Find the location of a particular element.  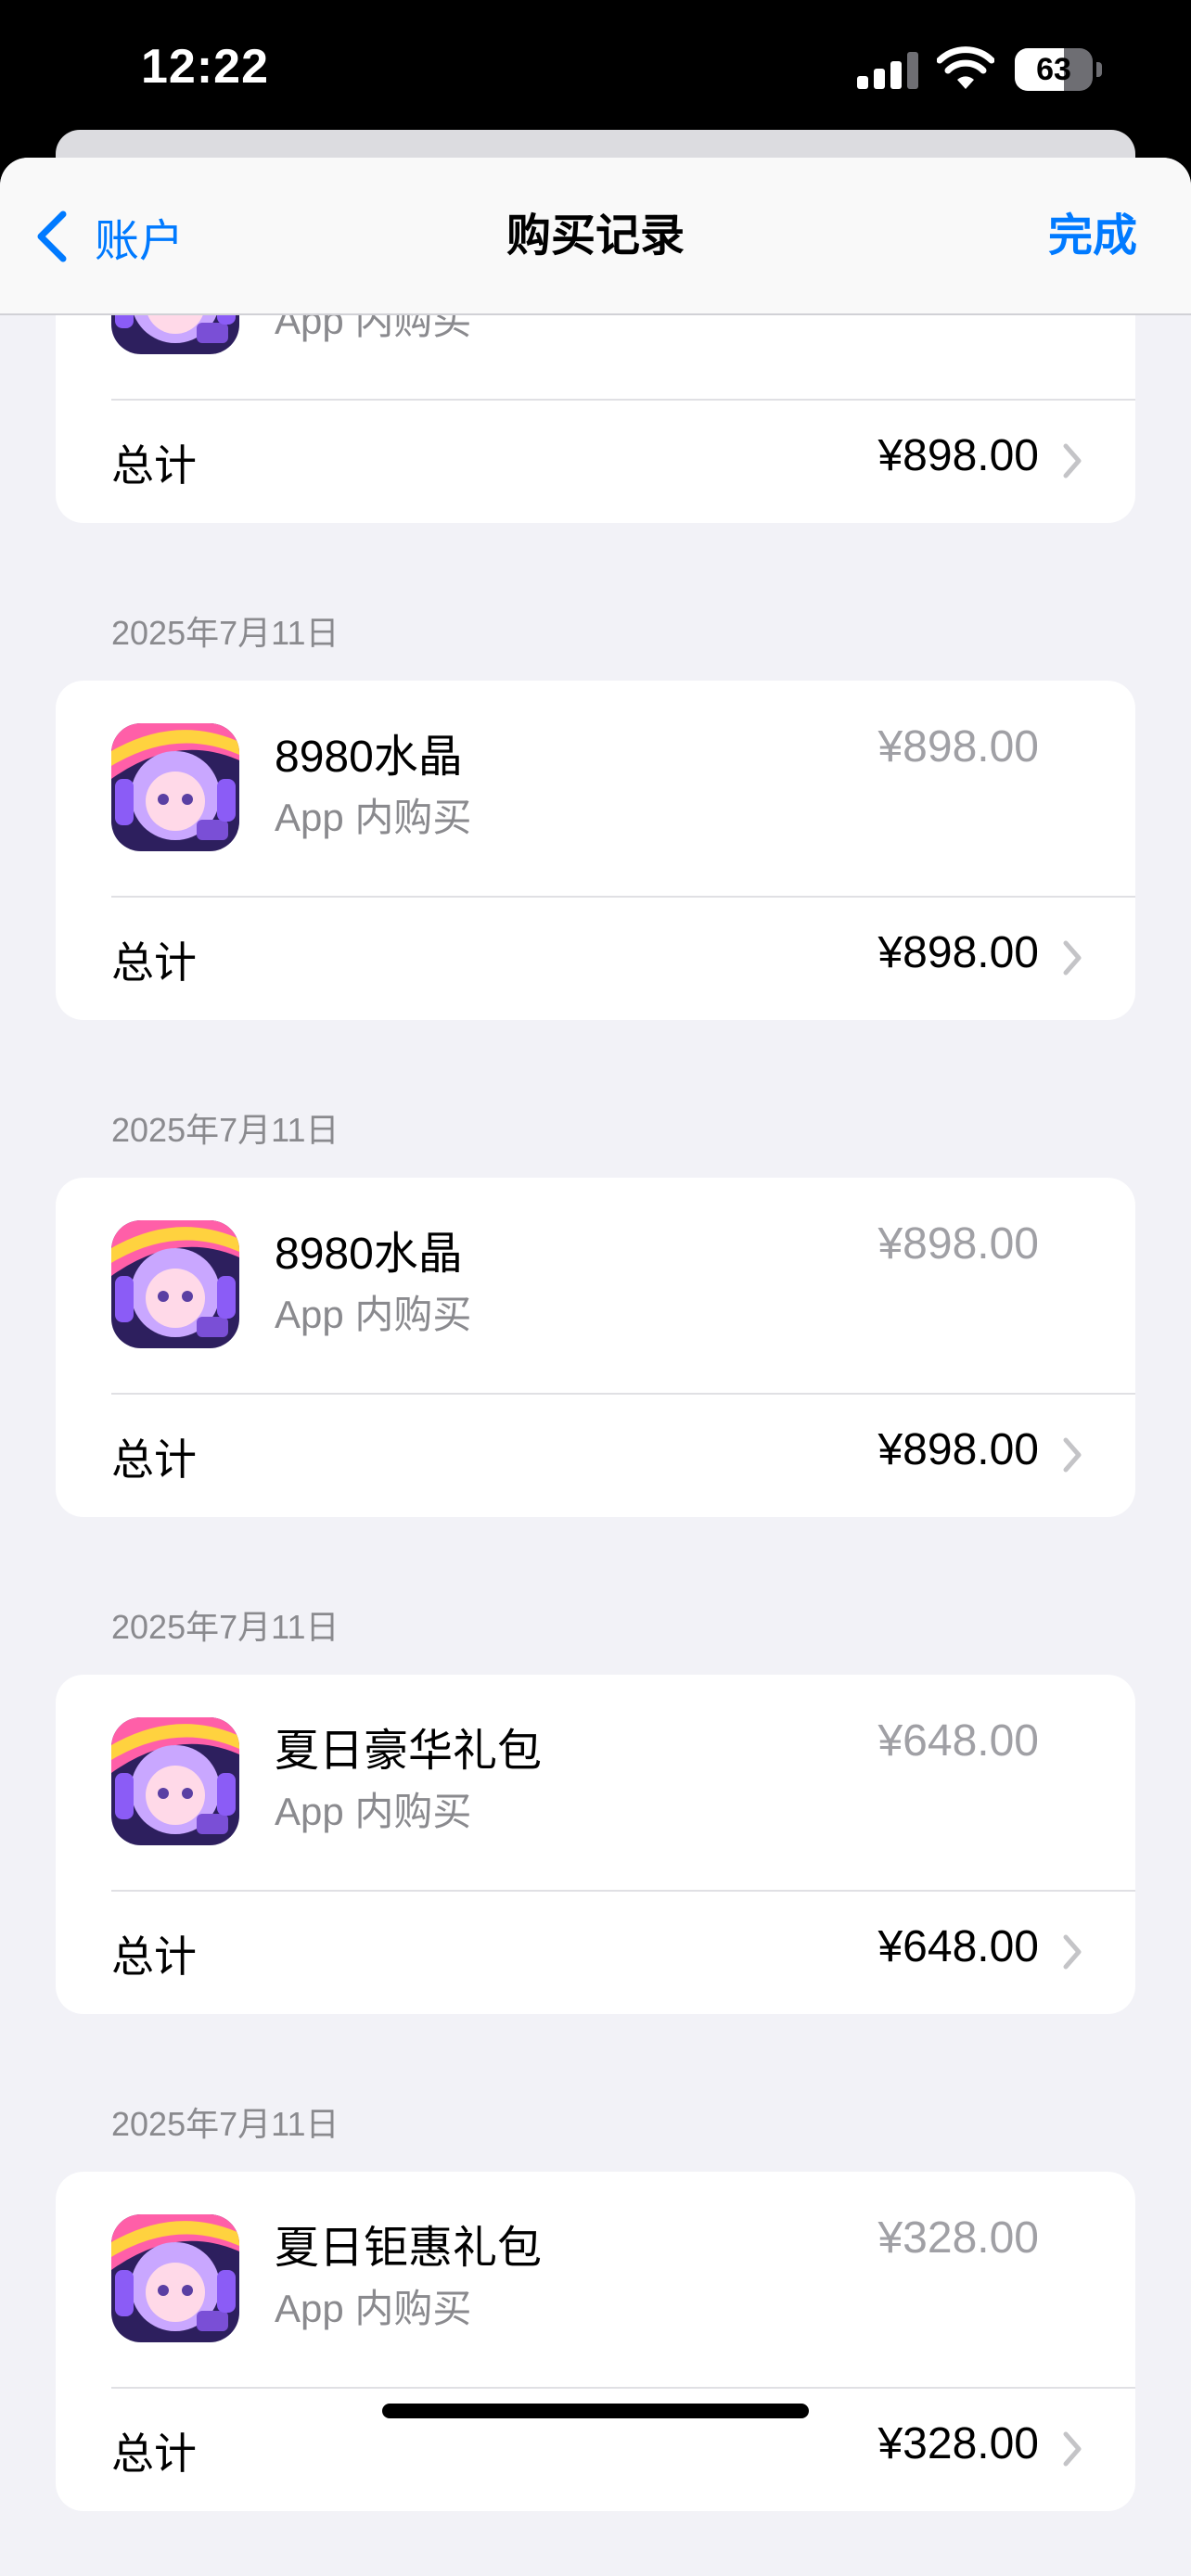

done-button: 完成 is located at coordinates (1092, 237).